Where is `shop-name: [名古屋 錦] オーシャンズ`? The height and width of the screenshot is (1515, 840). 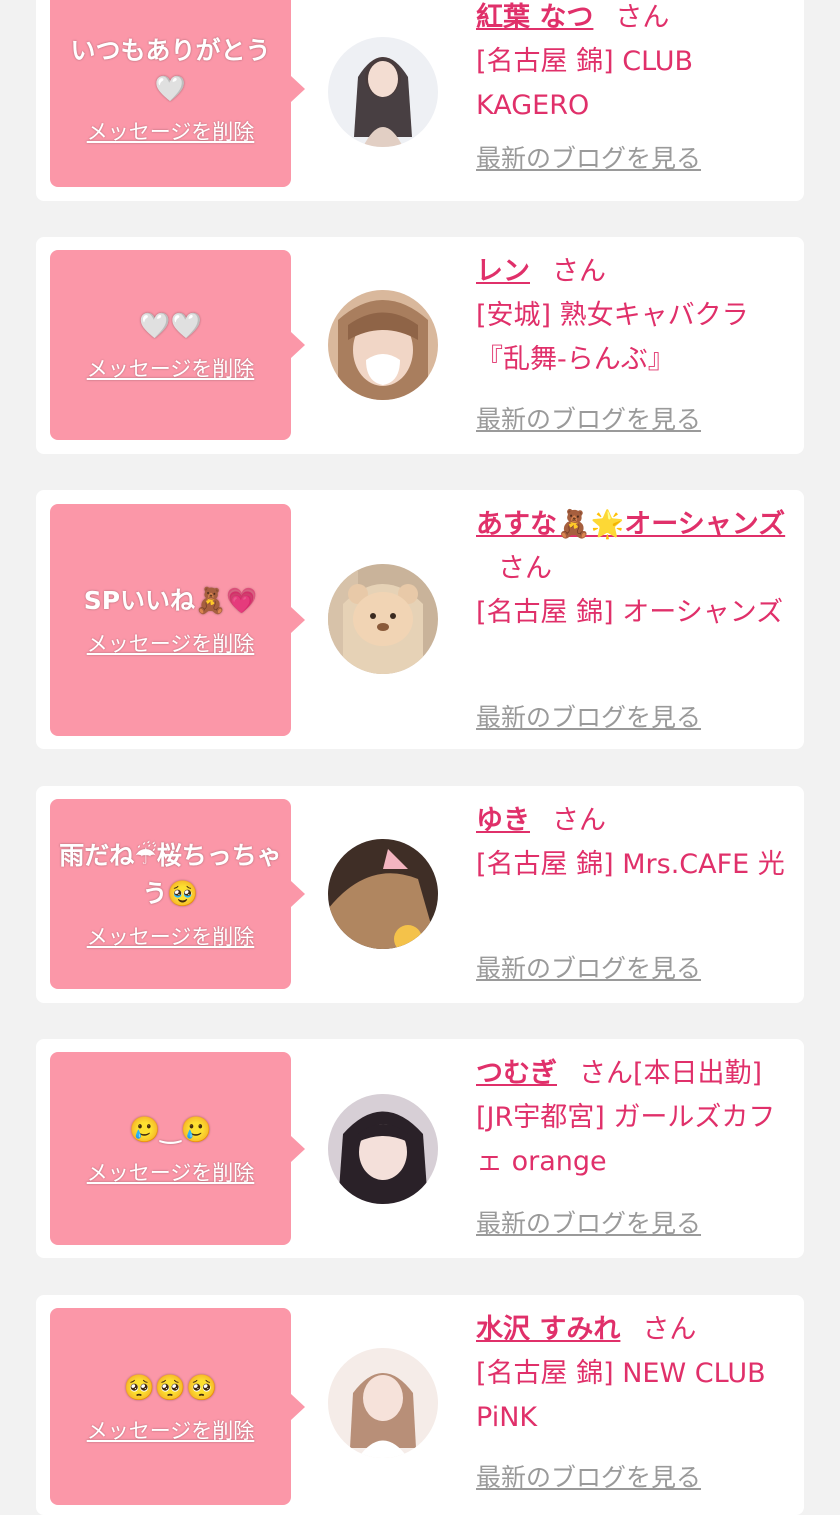 shop-name: [名古屋 錦] オーシャンズ is located at coordinates (630, 612).